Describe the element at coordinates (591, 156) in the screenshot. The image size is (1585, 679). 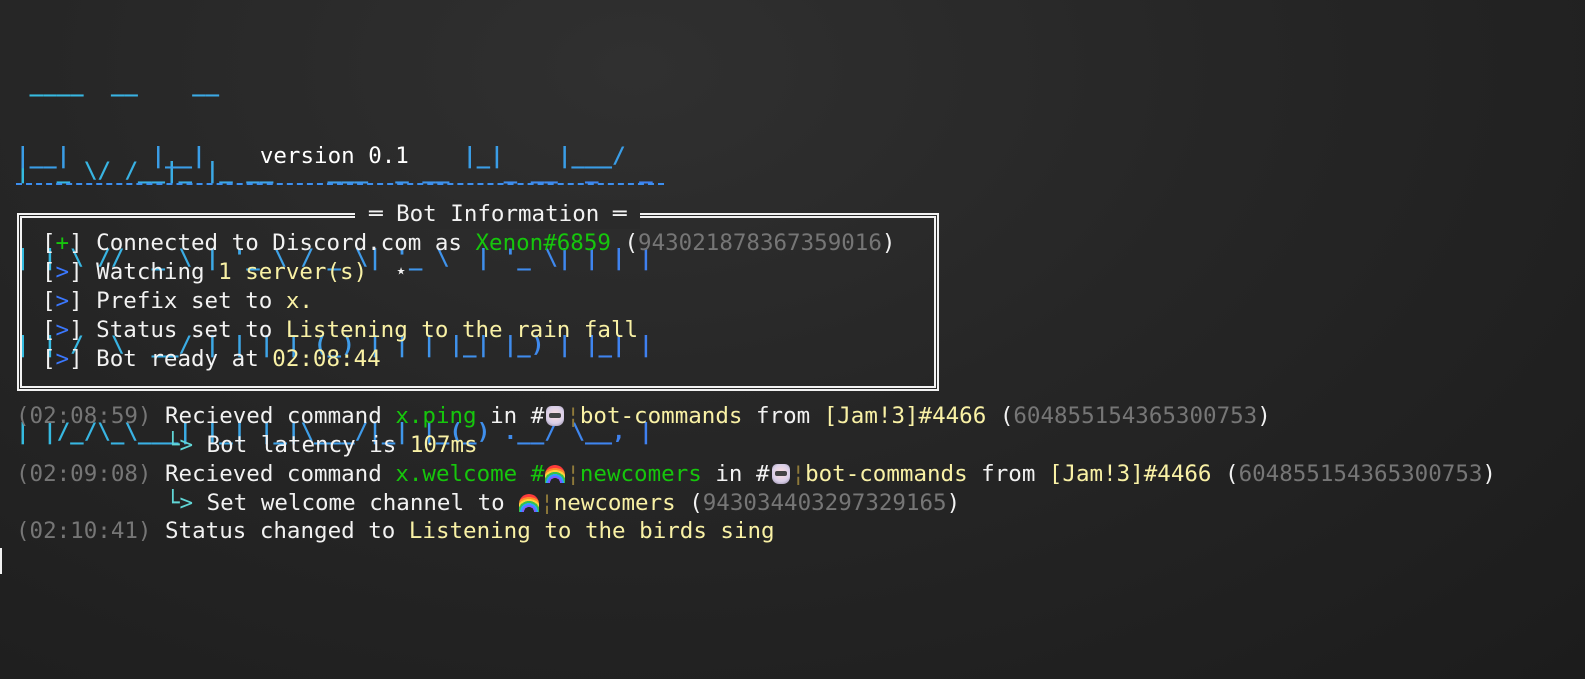
I see `banner-base-right-2: |___/` at that location.